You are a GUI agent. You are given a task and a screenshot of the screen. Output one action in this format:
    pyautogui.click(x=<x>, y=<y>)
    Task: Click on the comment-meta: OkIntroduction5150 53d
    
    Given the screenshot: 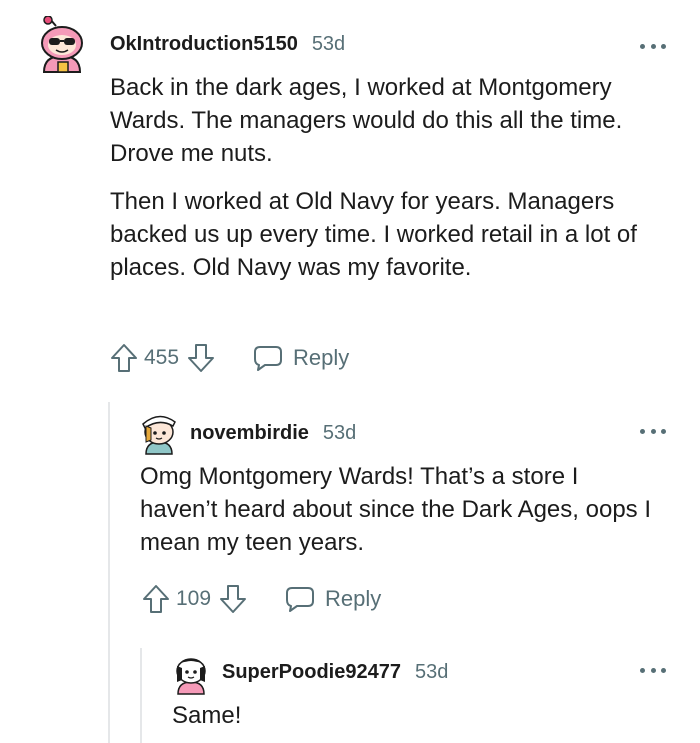 What is the action you would take?
    pyautogui.click(x=227, y=44)
    